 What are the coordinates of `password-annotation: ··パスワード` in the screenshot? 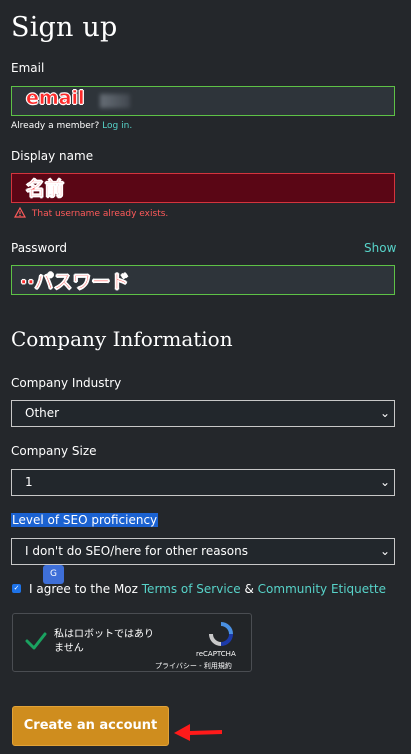 It's located at (75, 282).